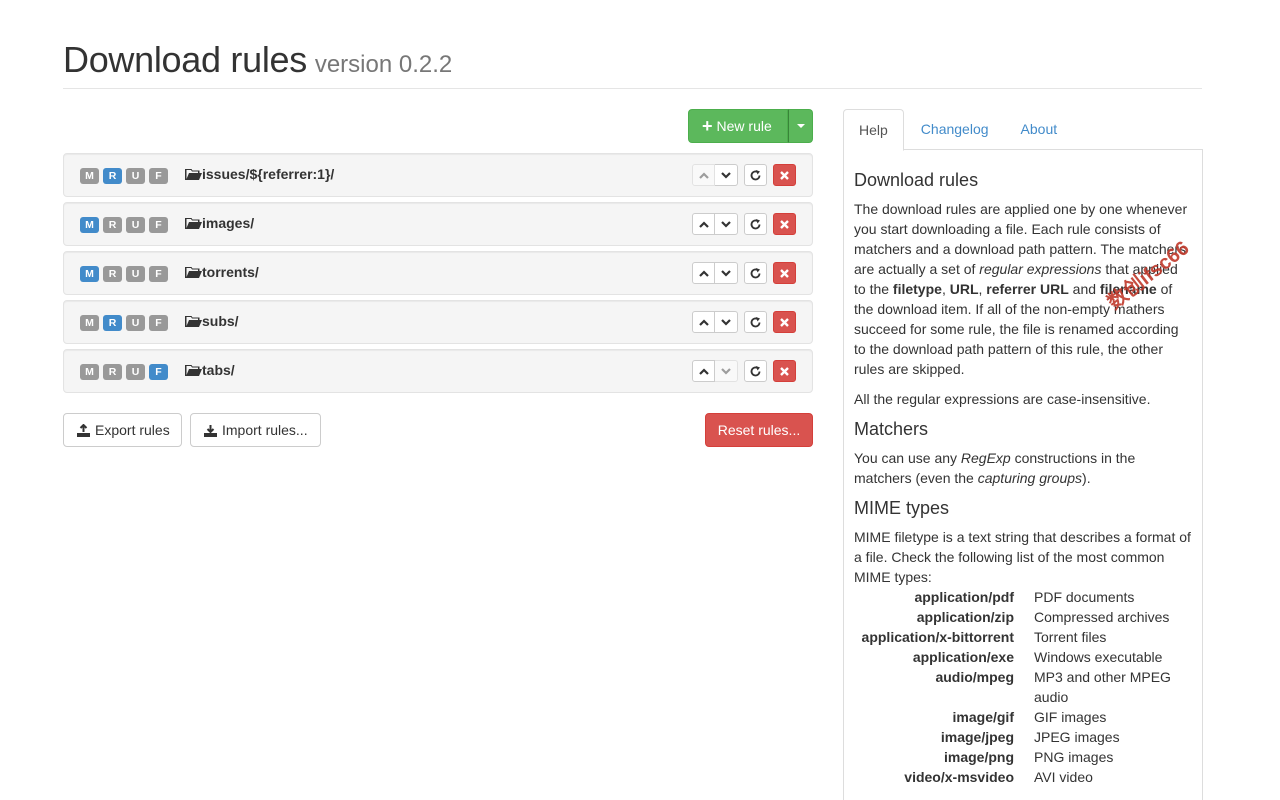 The height and width of the screenshot is (800, 1280). What do you see at coordinates (964, 289) in the screenshot?
I see `text-segment: URL` at bounding box center [964, 289].